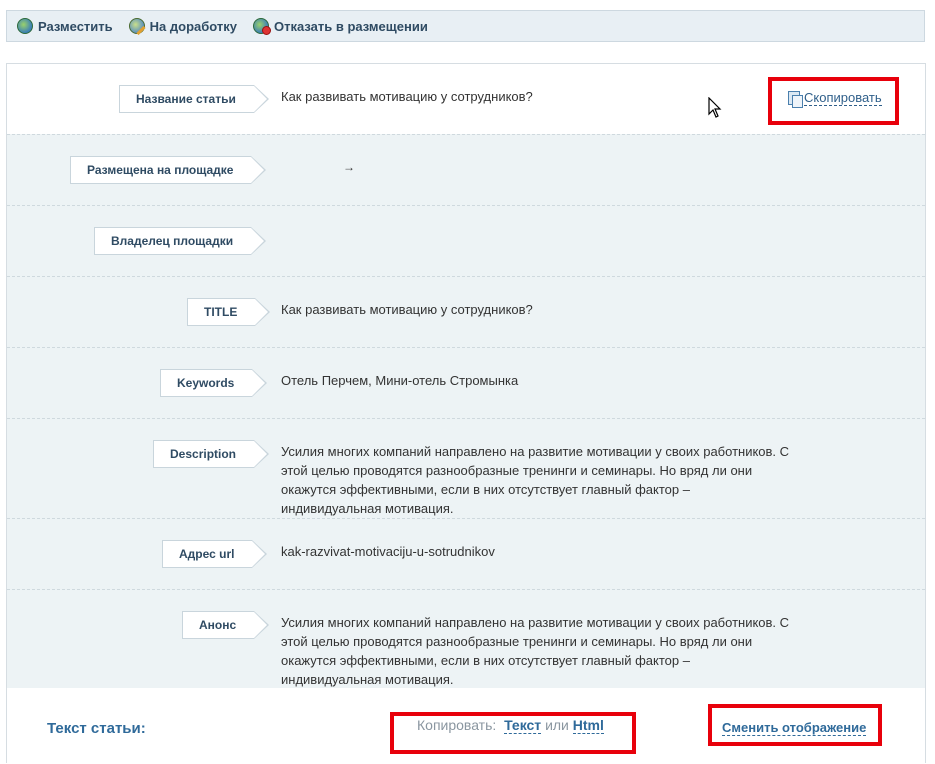 The height and width of the screenshot is (764, 935). I want to click on globe-publish-icon, so click(25, 26).